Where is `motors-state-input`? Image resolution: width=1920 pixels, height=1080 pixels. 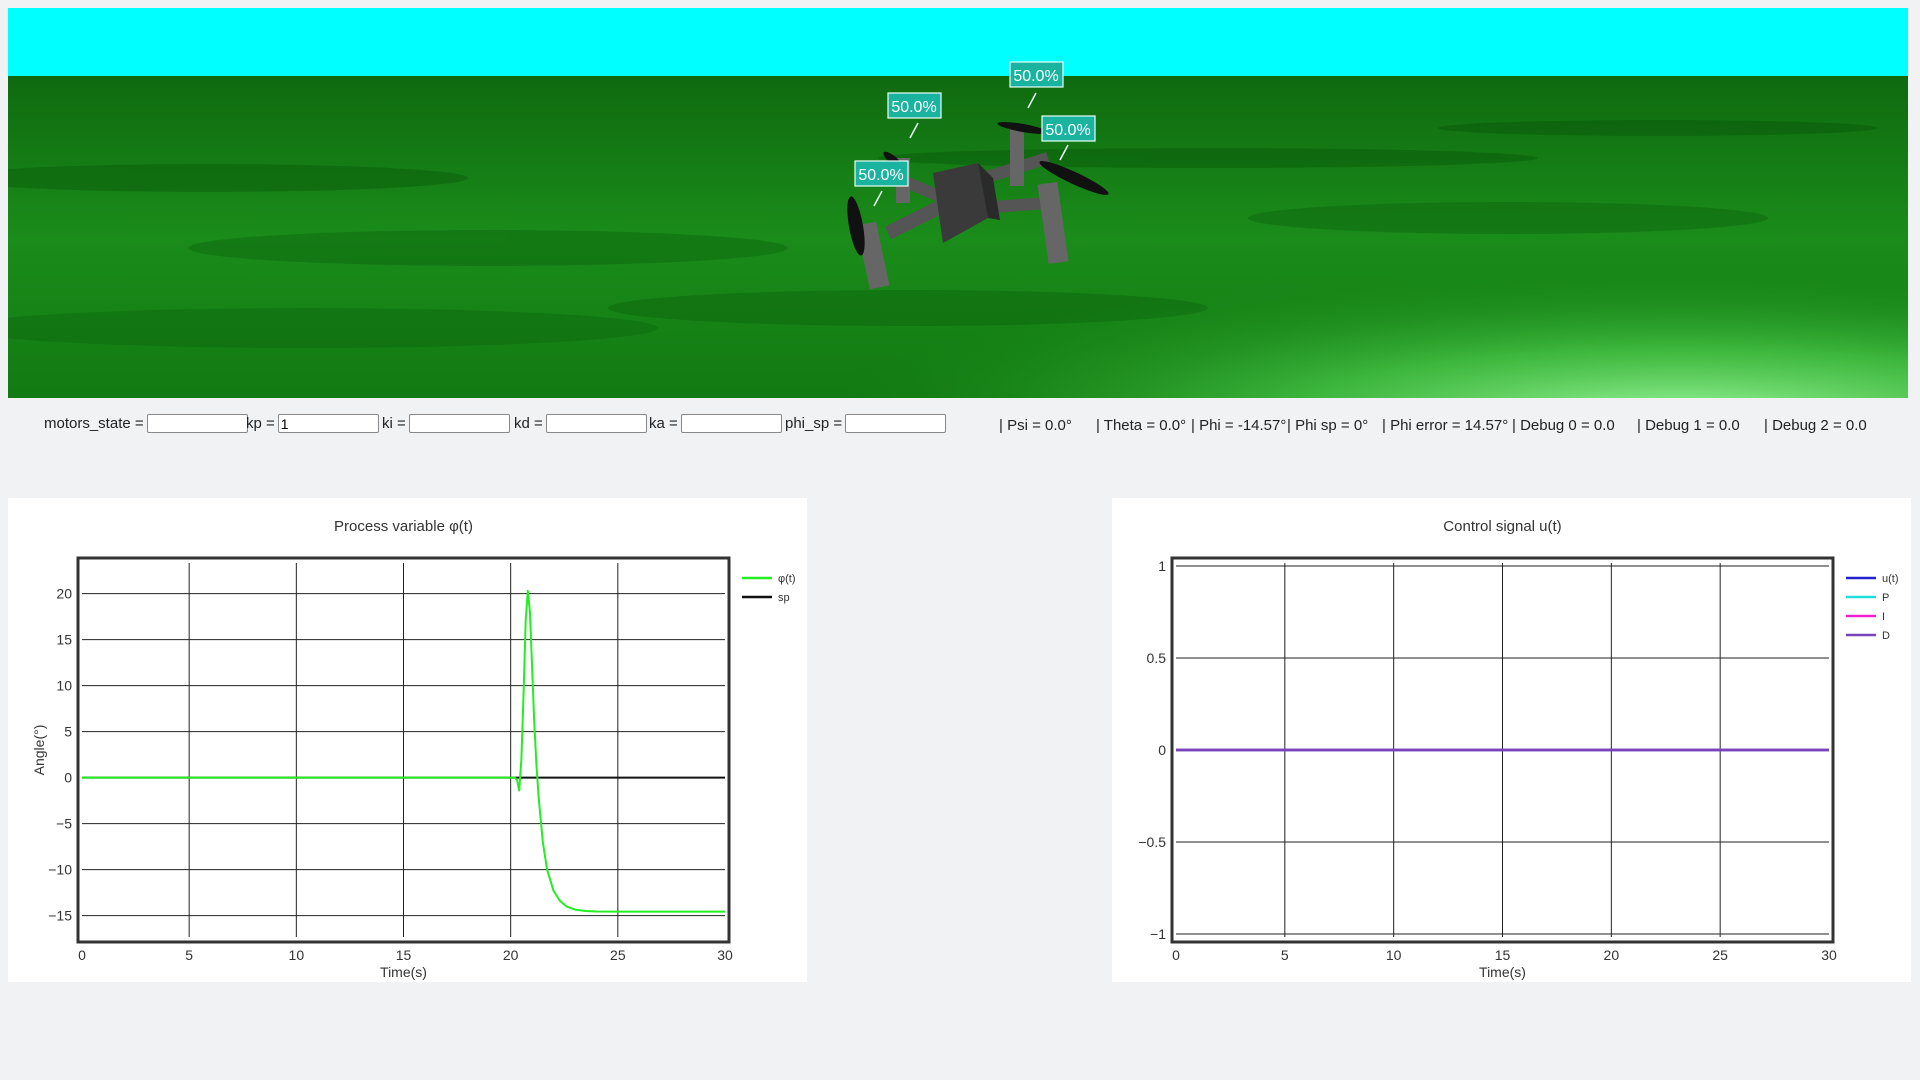
motors-state-input is located at coordinates (197, 423).